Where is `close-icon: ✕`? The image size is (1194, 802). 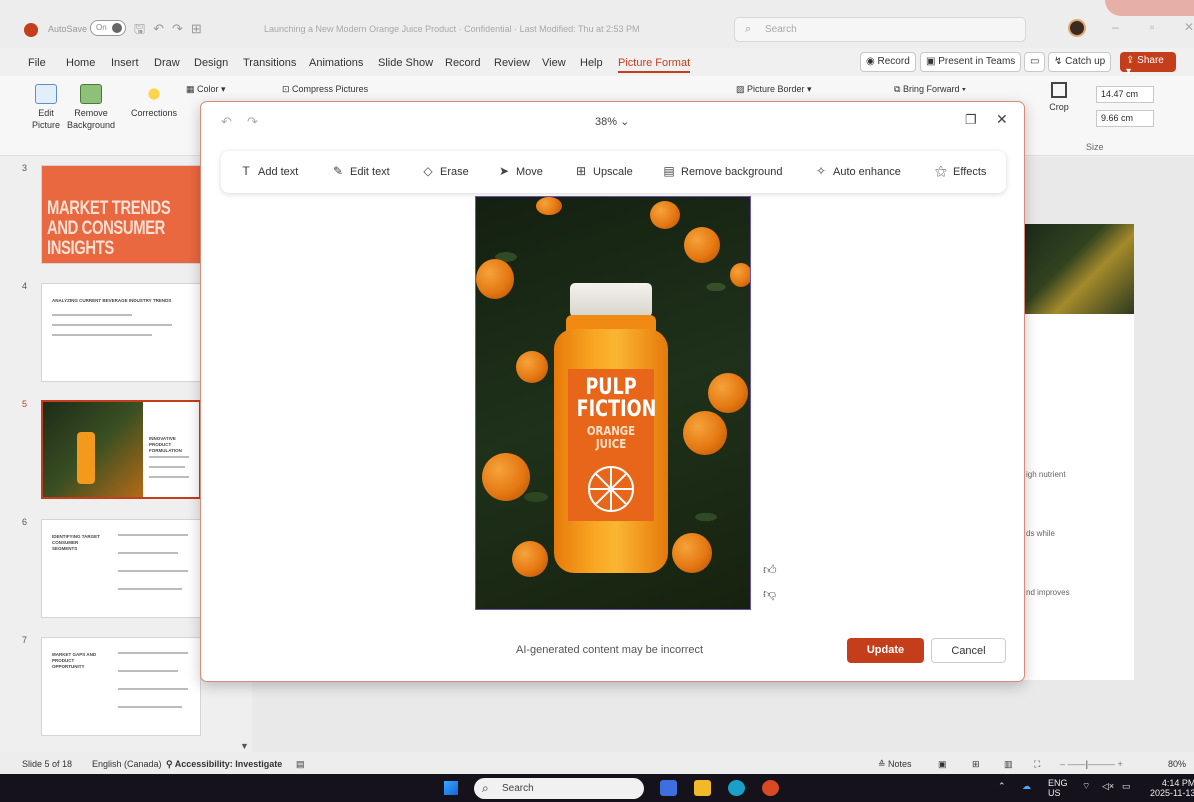 close-icon: ✕ is located at coordinates (1002, 119).